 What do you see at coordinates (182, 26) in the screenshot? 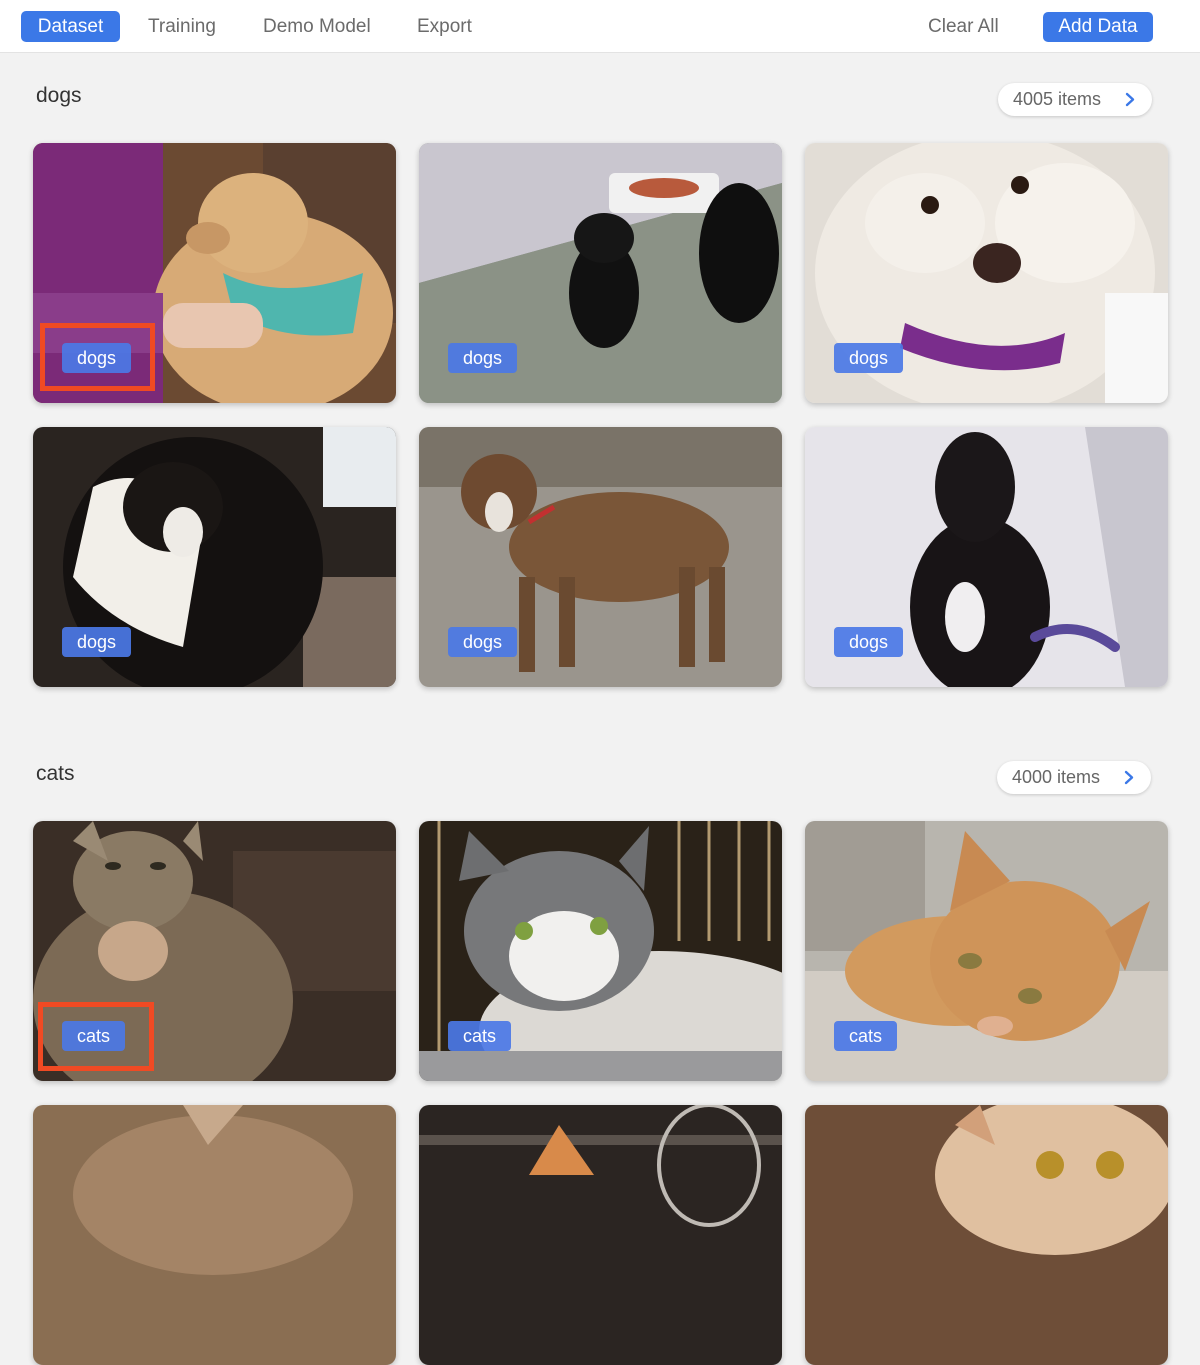
I see `tab-training: Training` at bounding box center [182, 26].